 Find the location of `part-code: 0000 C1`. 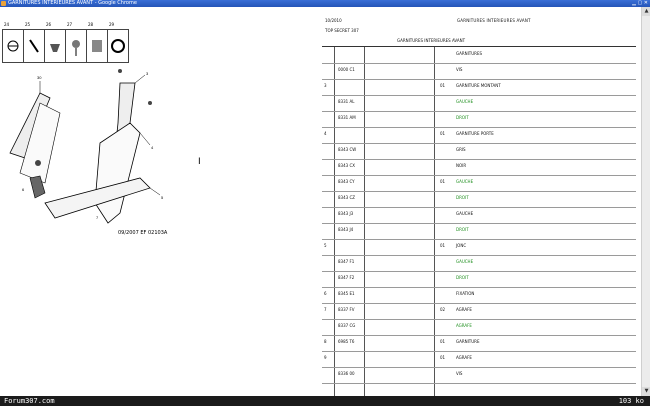

part-code: 0000 C1 is located at coordinates (346, 69).